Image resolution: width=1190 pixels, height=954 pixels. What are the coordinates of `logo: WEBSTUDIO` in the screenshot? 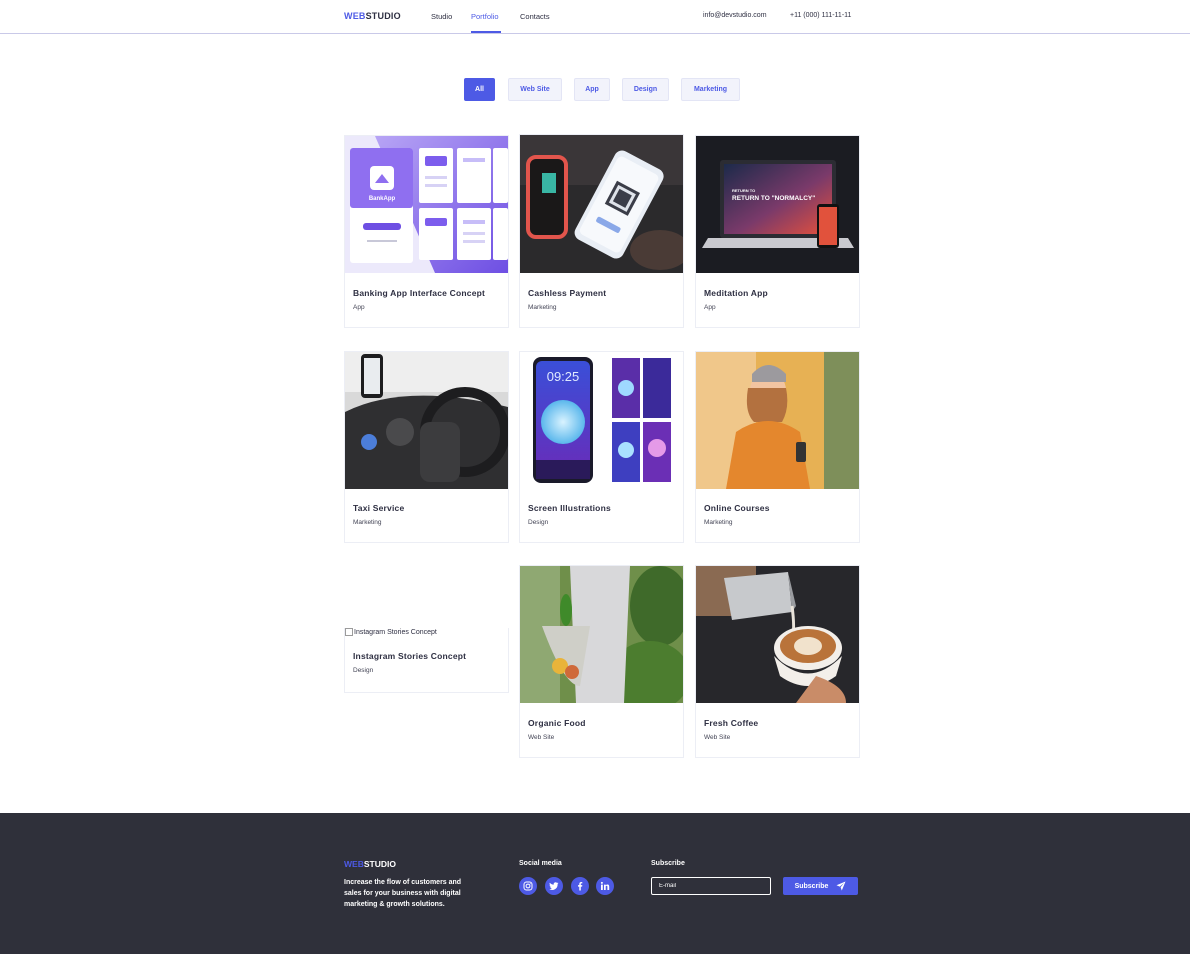 It's located at (372, 16).